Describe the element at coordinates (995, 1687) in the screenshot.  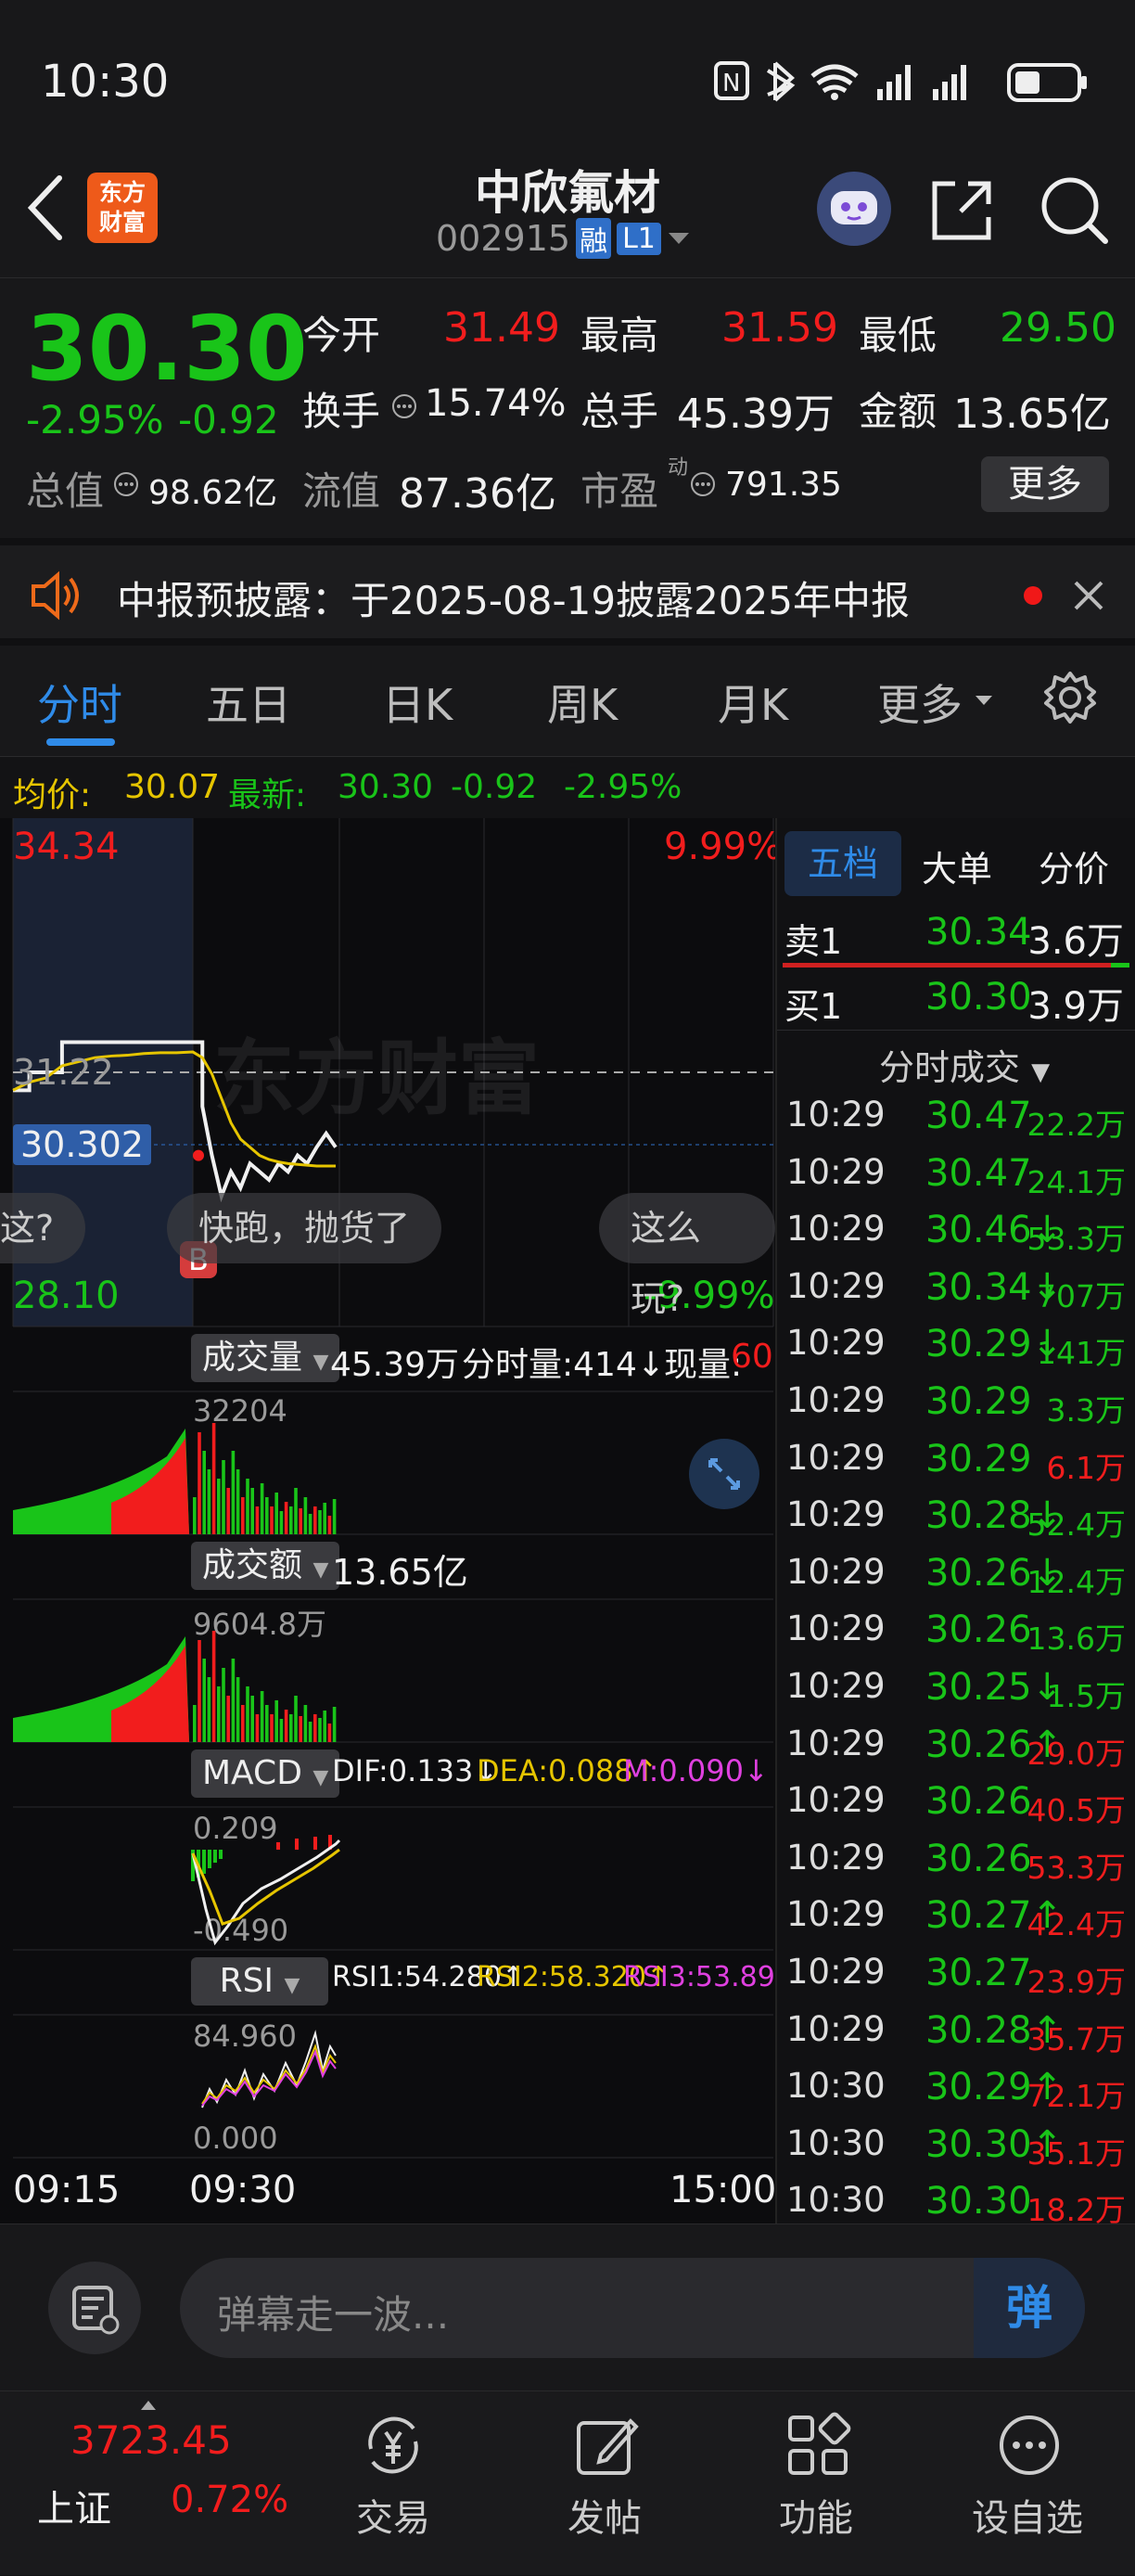
I see `trade-price: 30.25↓` at that location.